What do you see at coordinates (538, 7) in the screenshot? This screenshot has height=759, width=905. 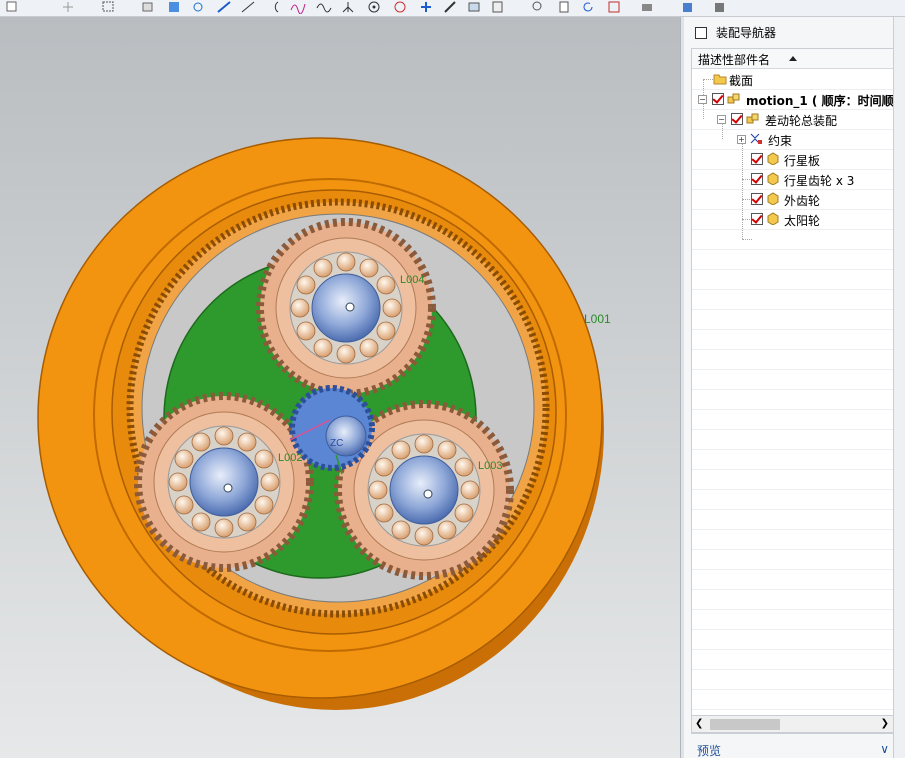 I see `search-icon` at bounding box center [538, 7].